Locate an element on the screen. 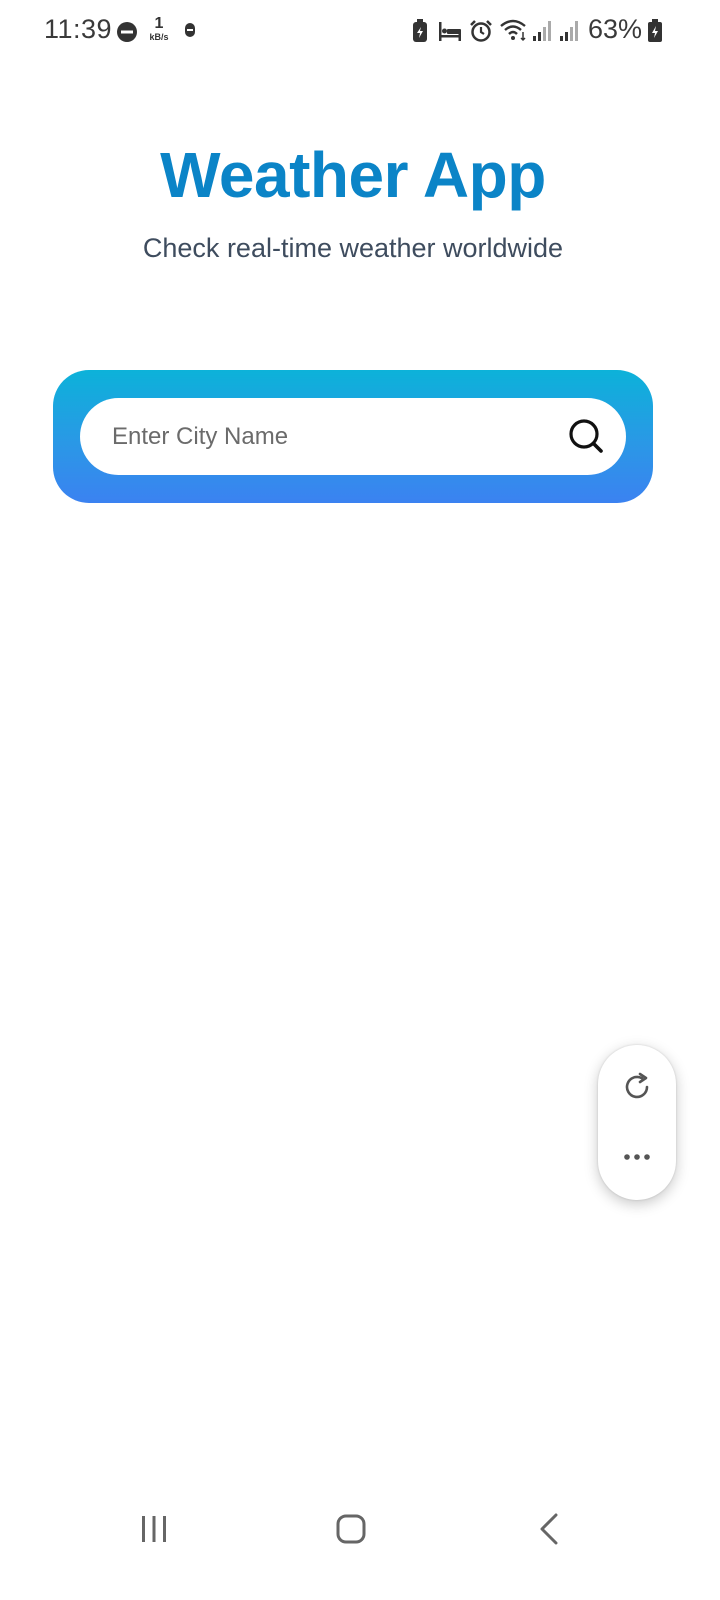 This screenshot has height=1600, width=720. home-button is located at coordinates (351, 1531).